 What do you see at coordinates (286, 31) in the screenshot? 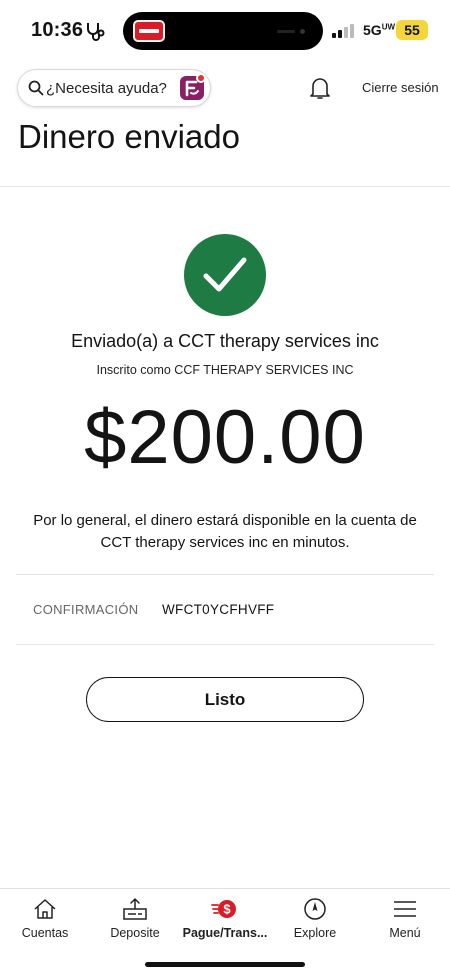
I see `island-indicator` at bounding box center [286, 31].